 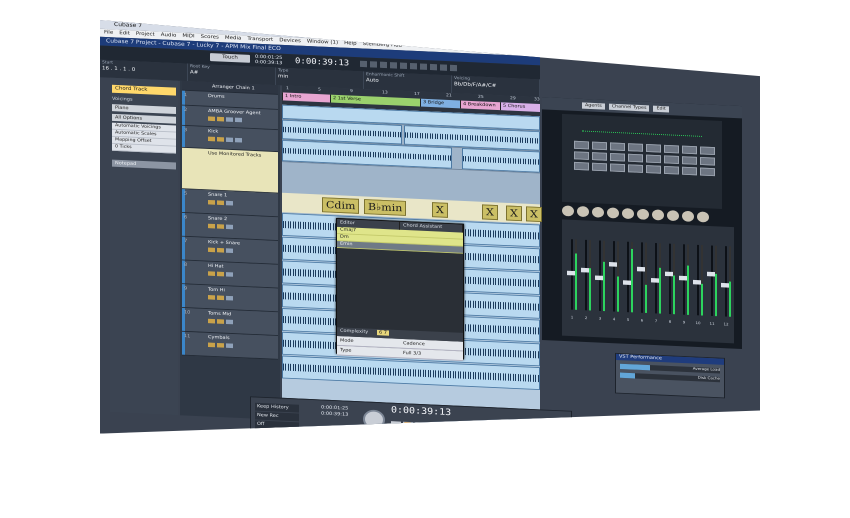 I want to click on jog-wheel, so click(x=374, y=419).